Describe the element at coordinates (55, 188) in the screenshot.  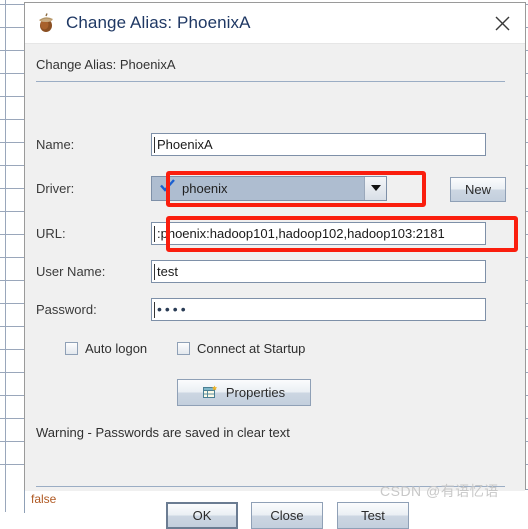
I see `driver-label: Driver:` at that location.